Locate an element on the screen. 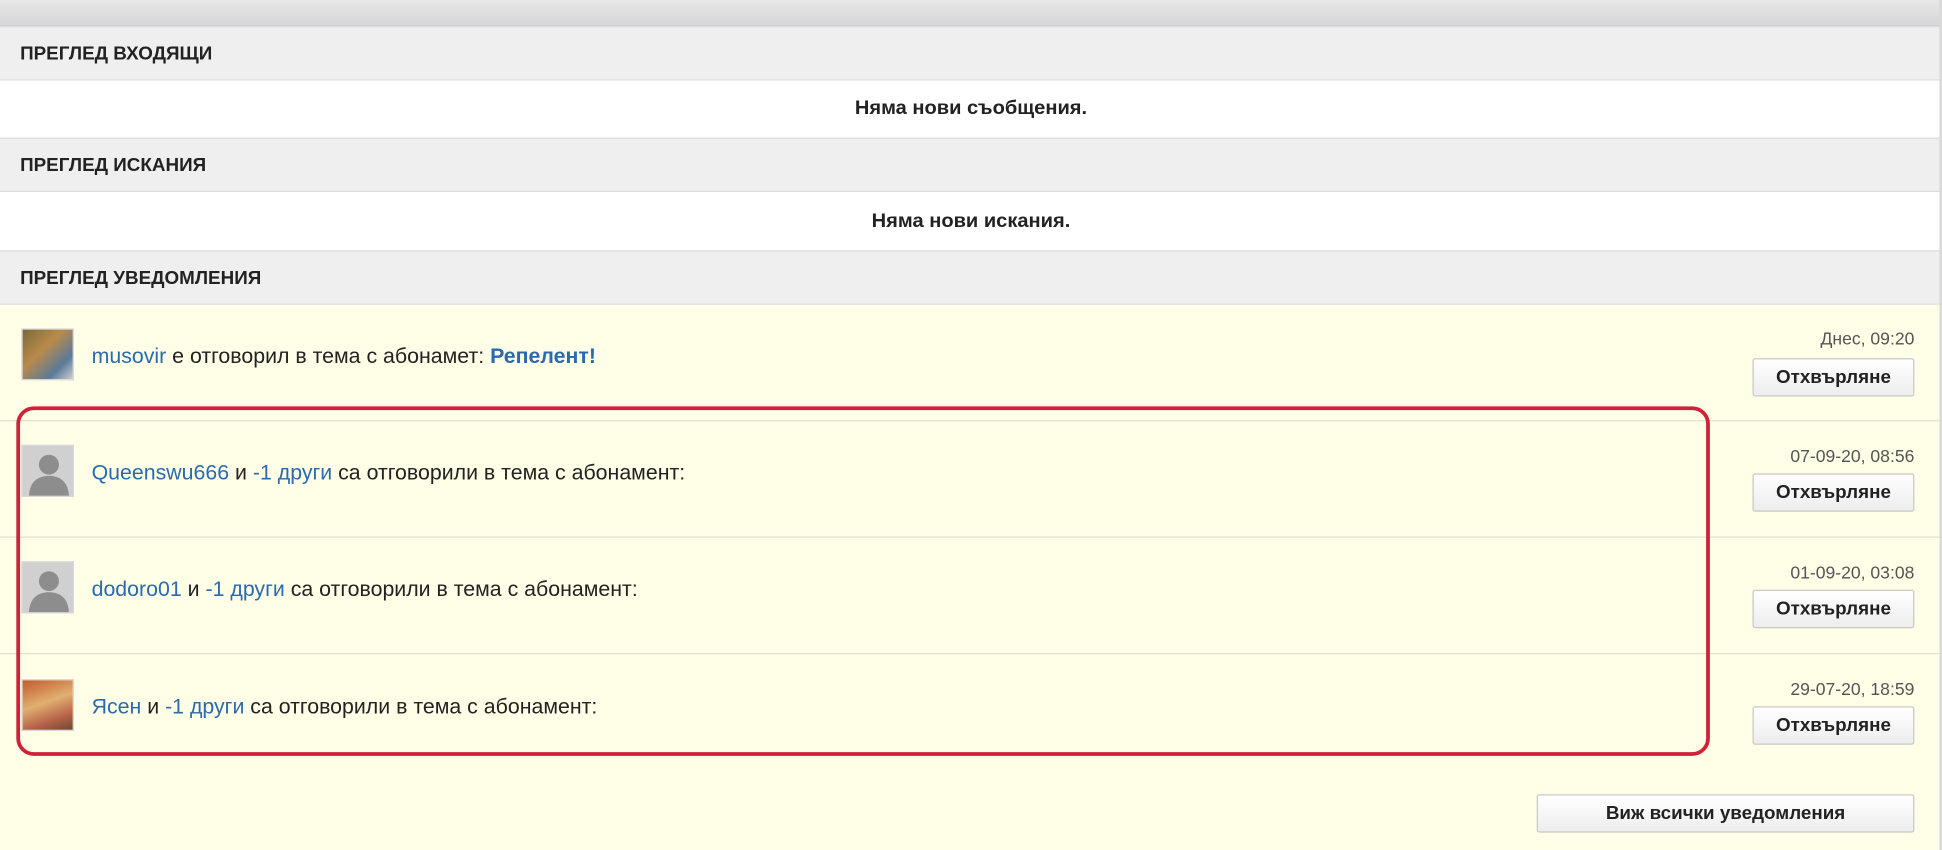 The image size is (1942, 850). requests-empty-message: Няма нови искания. is located at coordinates (971, 221).